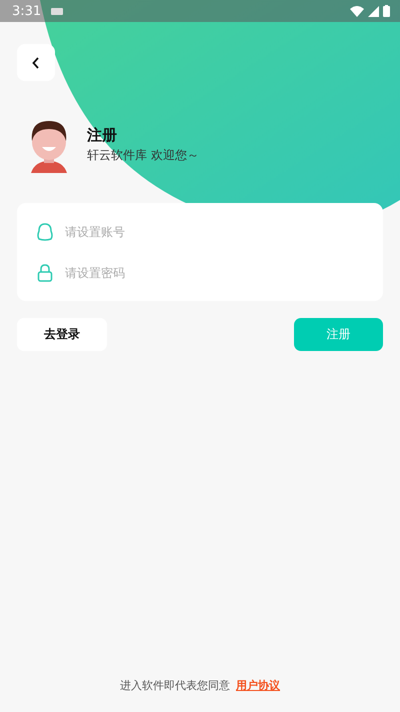 The image size is (400, 712). What do you see at coordinates (45, 273) in the screenshot?
I see `lock-icon` at bounding box center [45, 273].